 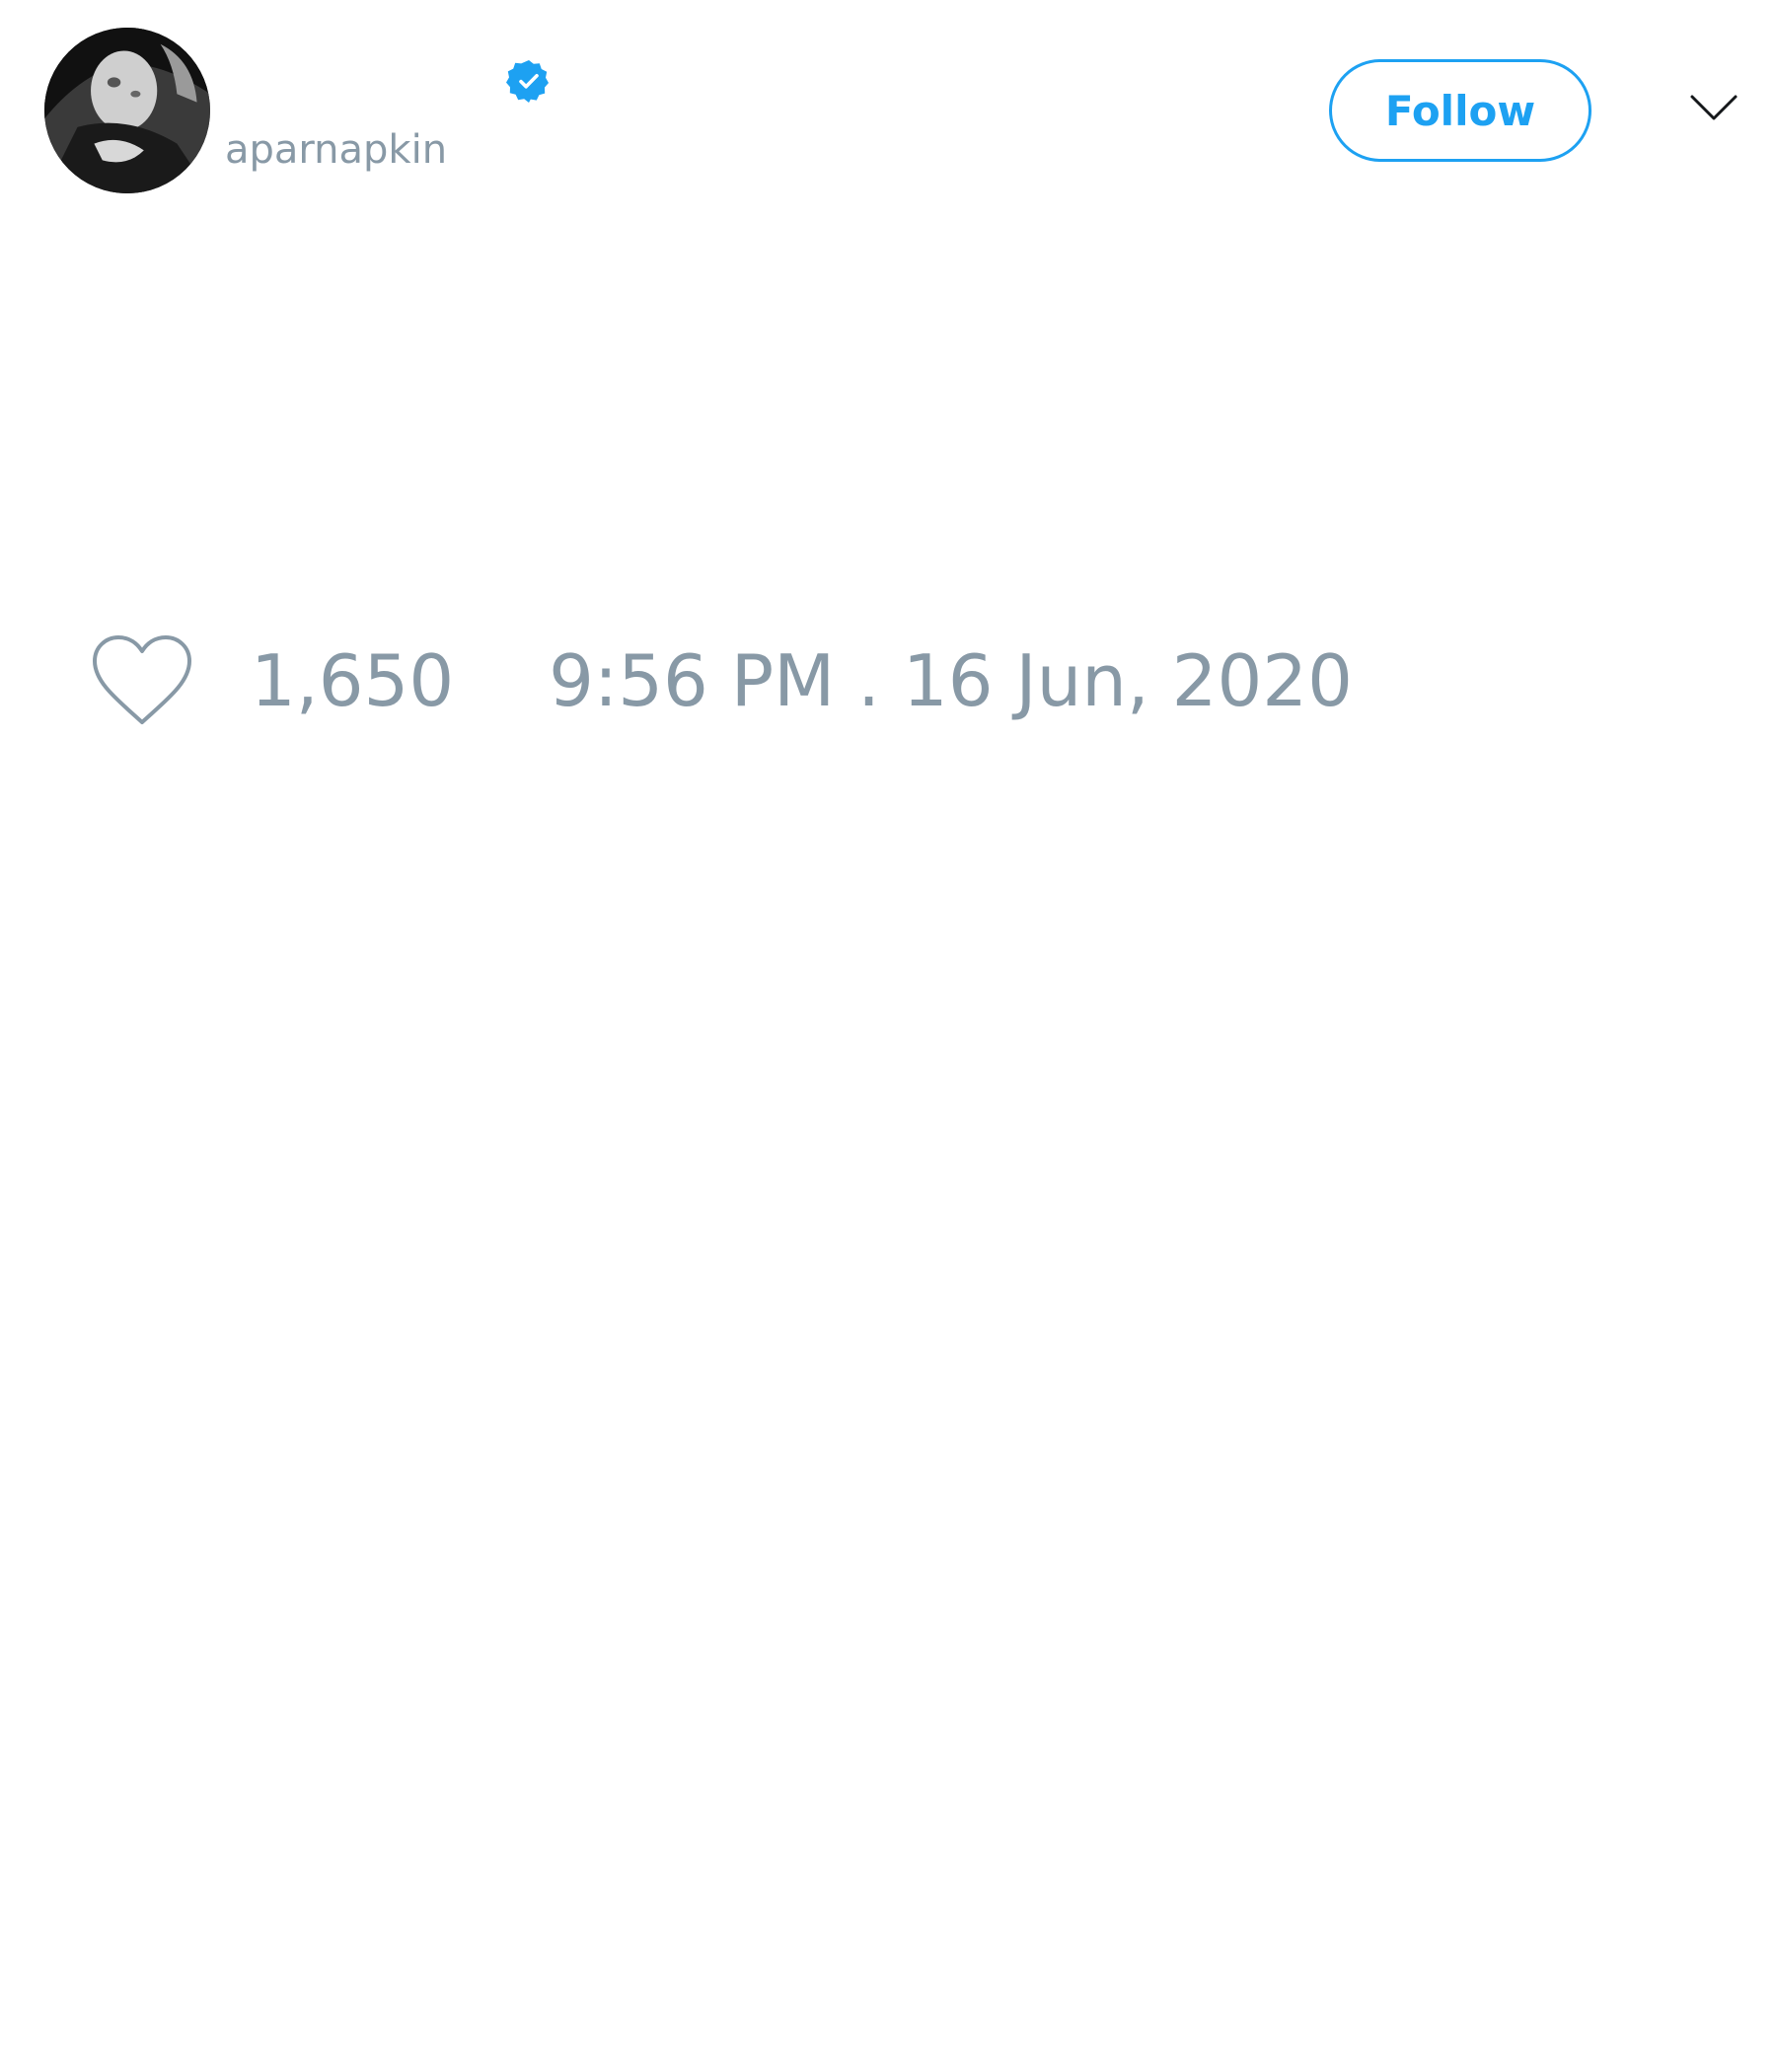 I want to click on heart-icon, so click(x=142, y=681).